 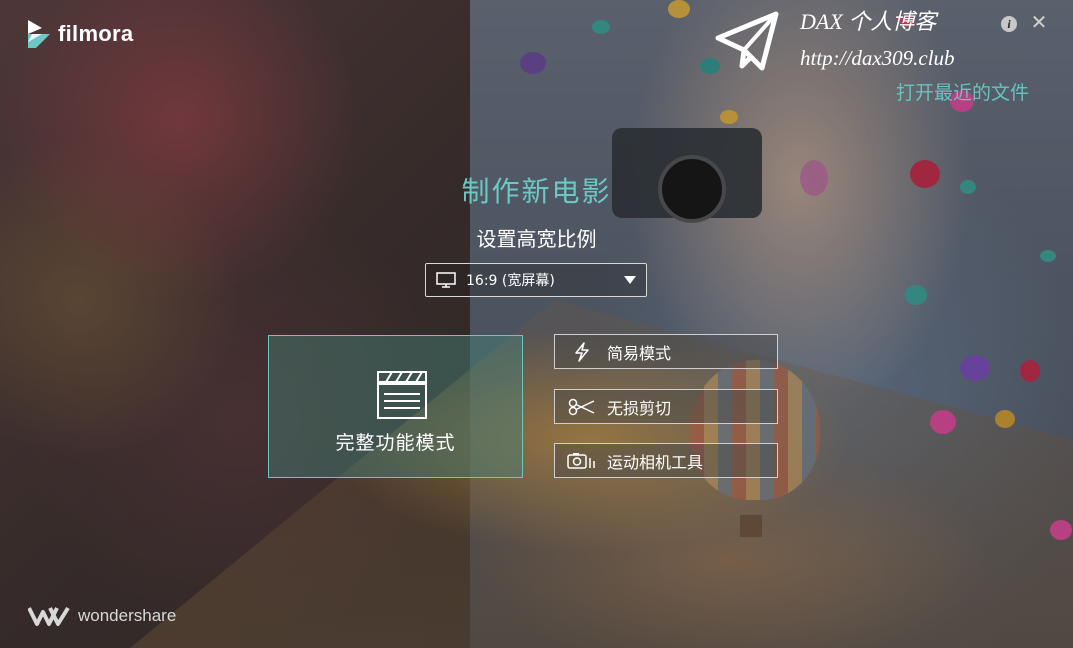 What do you see at coordinates (96, 33) in the screenshot?
I see `app-name: filmora` at bounding box center [96, 33].